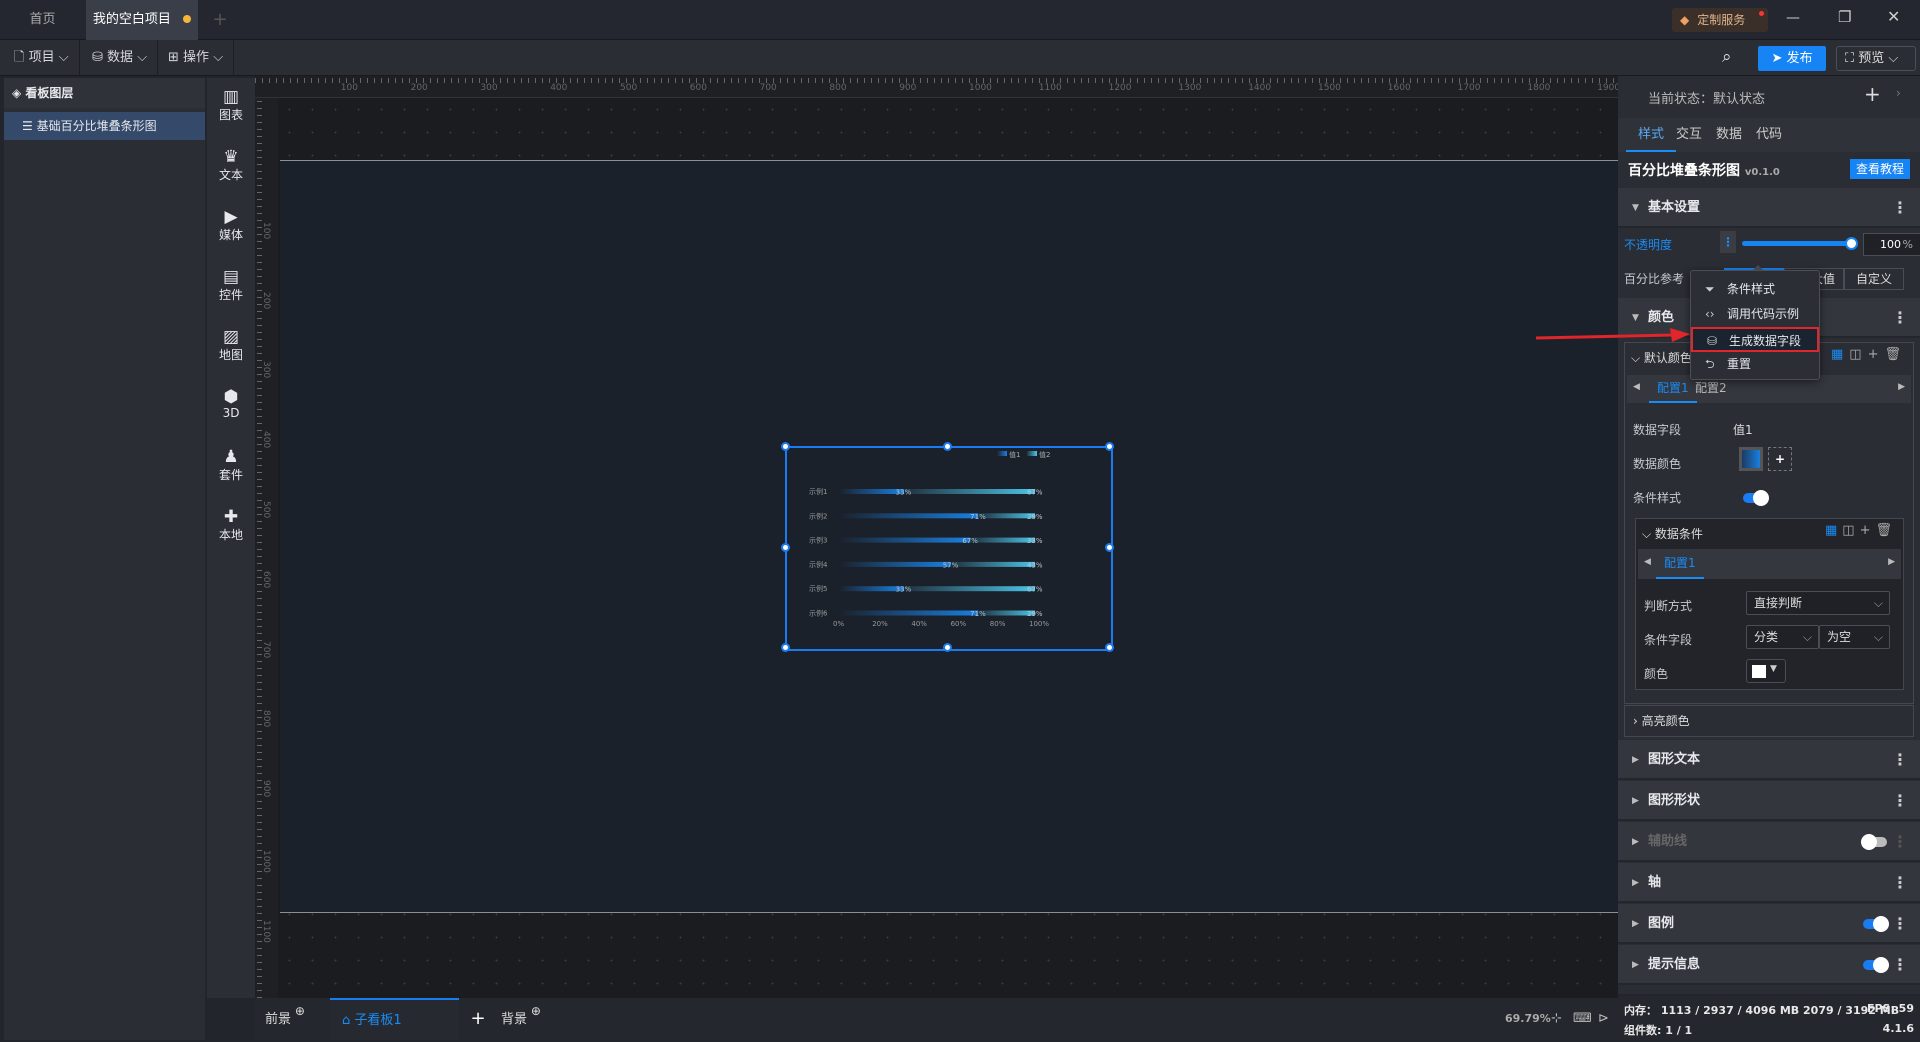 The width and height of the screenshot is (1920, 1042). What do you see at coordinates (1755, 289) in the screenshot?
I see `menu-item-condition-style: ⏷ 条件样式` at bounding box center [1755, 289].